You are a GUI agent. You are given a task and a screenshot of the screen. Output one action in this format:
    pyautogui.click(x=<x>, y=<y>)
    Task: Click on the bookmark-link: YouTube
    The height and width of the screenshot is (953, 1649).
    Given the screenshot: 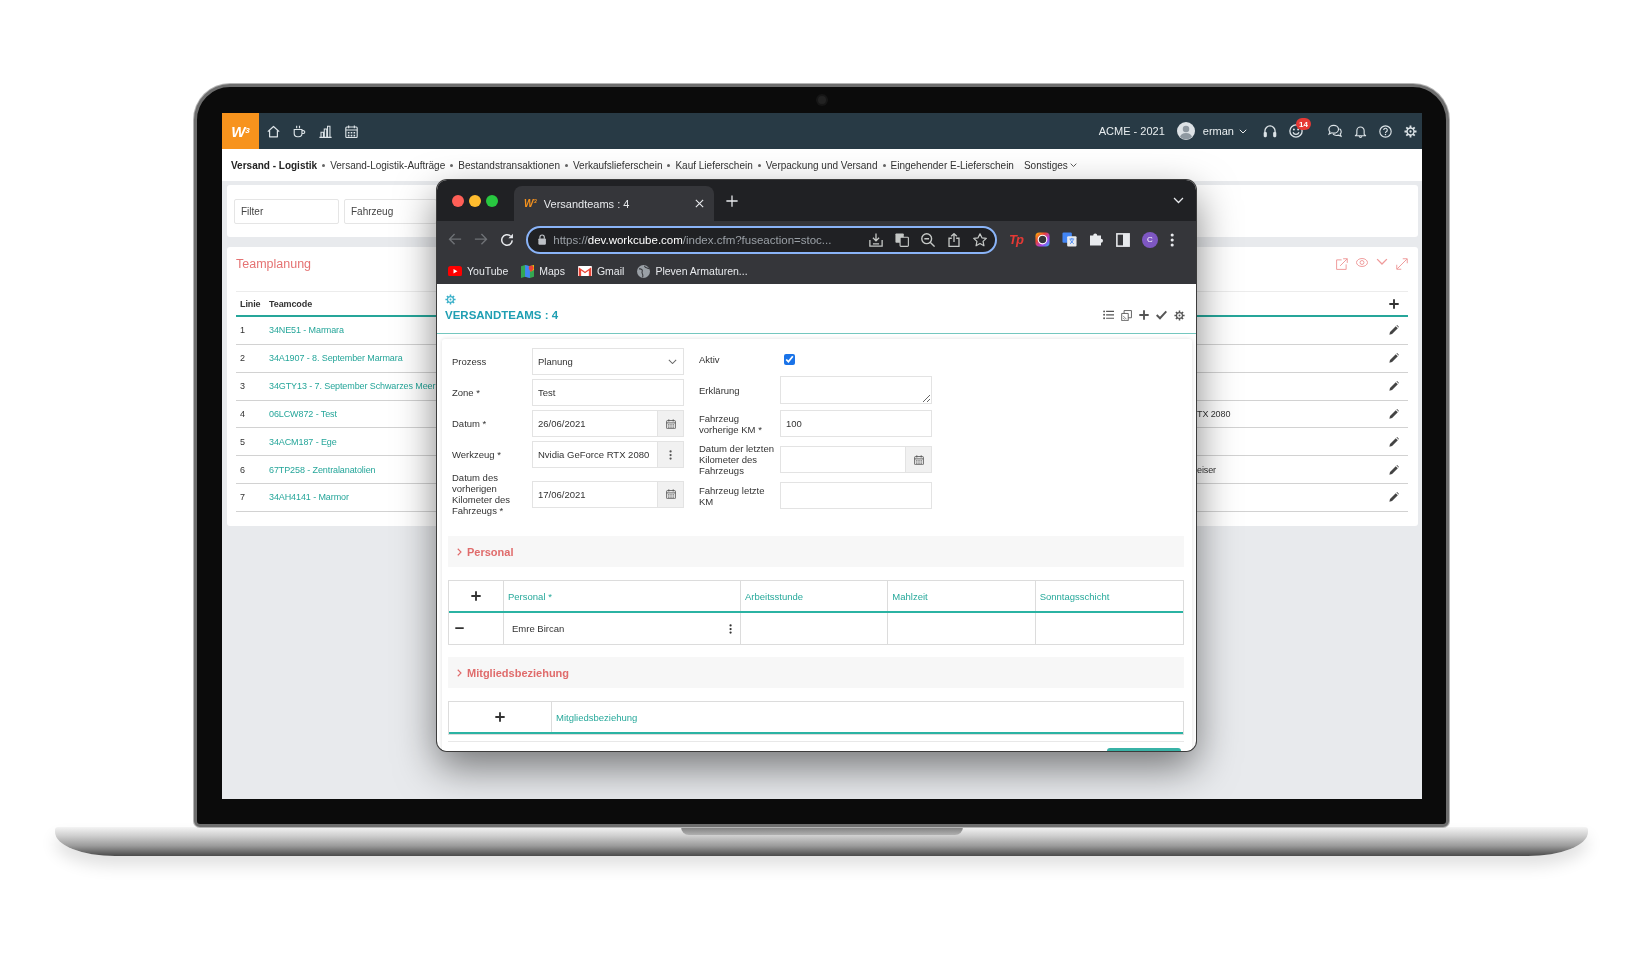 What is the action you would take?
    pyautogui.click(x=478, y=271)
    